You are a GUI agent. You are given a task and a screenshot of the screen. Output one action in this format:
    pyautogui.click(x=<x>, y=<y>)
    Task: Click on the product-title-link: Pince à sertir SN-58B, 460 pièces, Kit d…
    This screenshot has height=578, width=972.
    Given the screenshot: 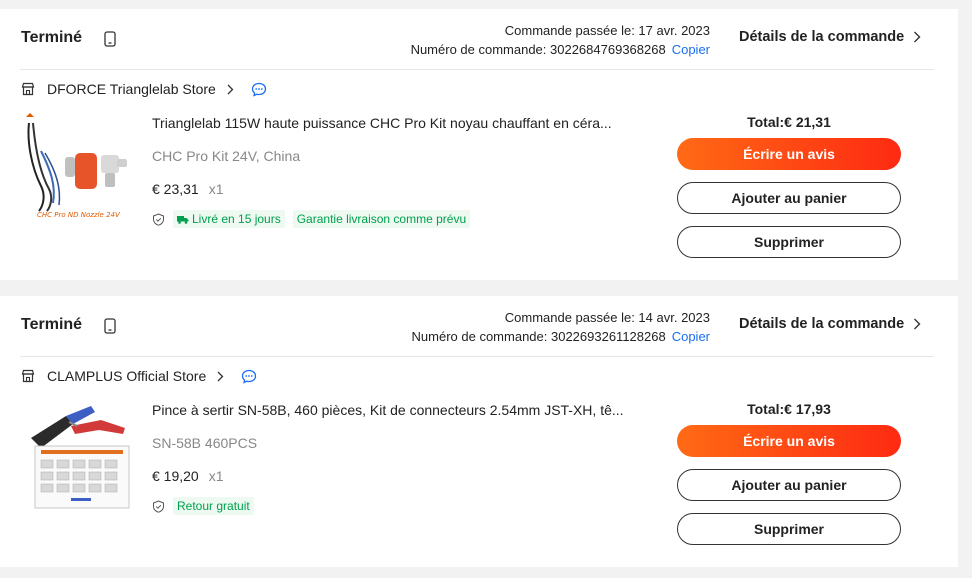 What is the action you would take?
    pyautogui.click(x=392, y=410)
    